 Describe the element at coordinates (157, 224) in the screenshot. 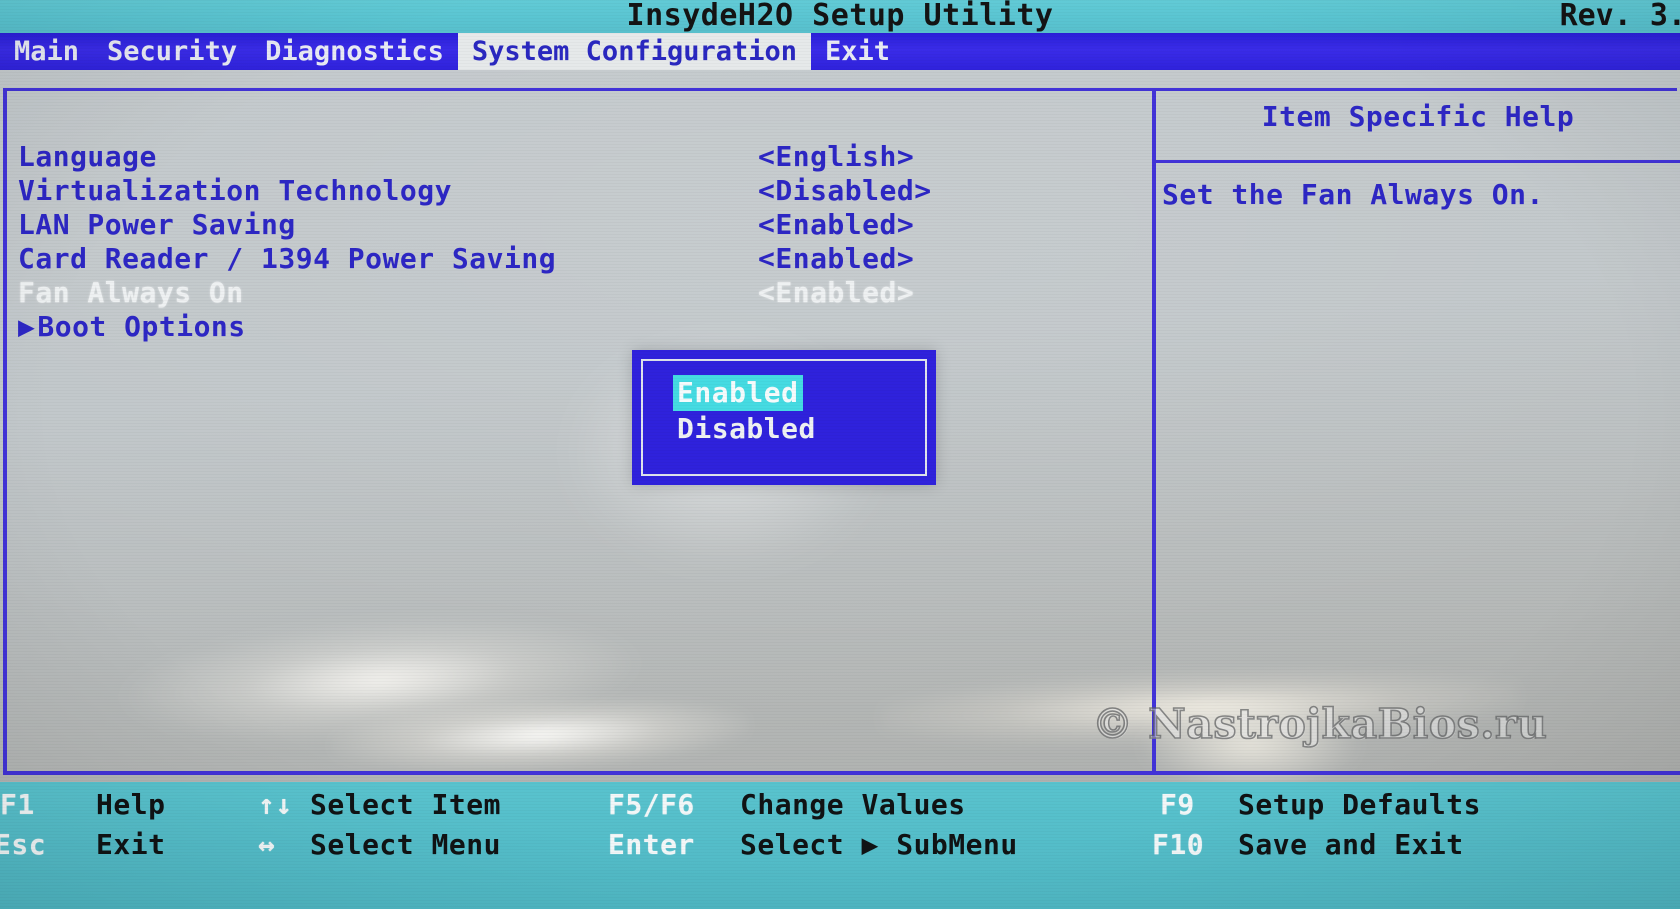

I see `setting-label: LAN Power Saving` at that location.